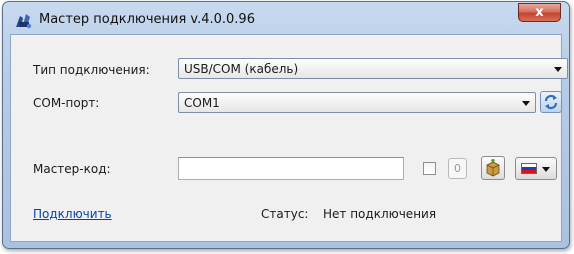 This screenshot has height=254, width=574. Describe the element at coordinates (241, 69) in the screenshot. I see `connection-type-value: USB/COM (кабель)` at that location.